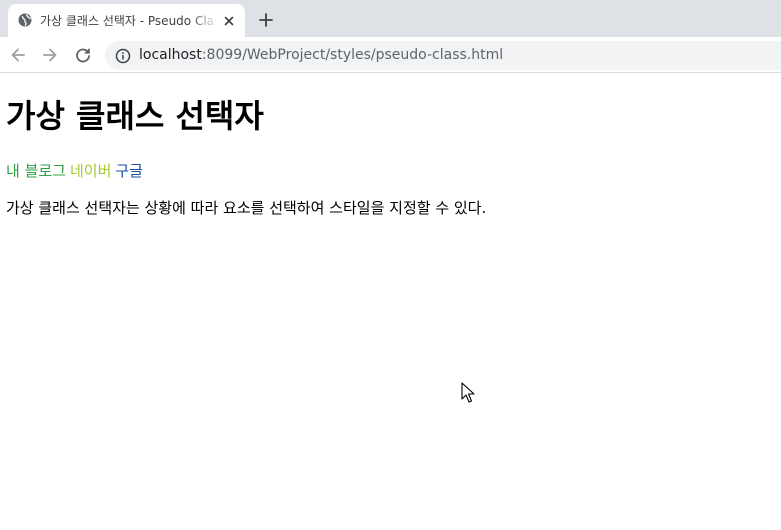 Image resolution: width=781 pixels, height=530 pixels. What do you see at coordinates (266, 20) in the screenshot?
I see `plus-icon` at bounding box center [266, 20].